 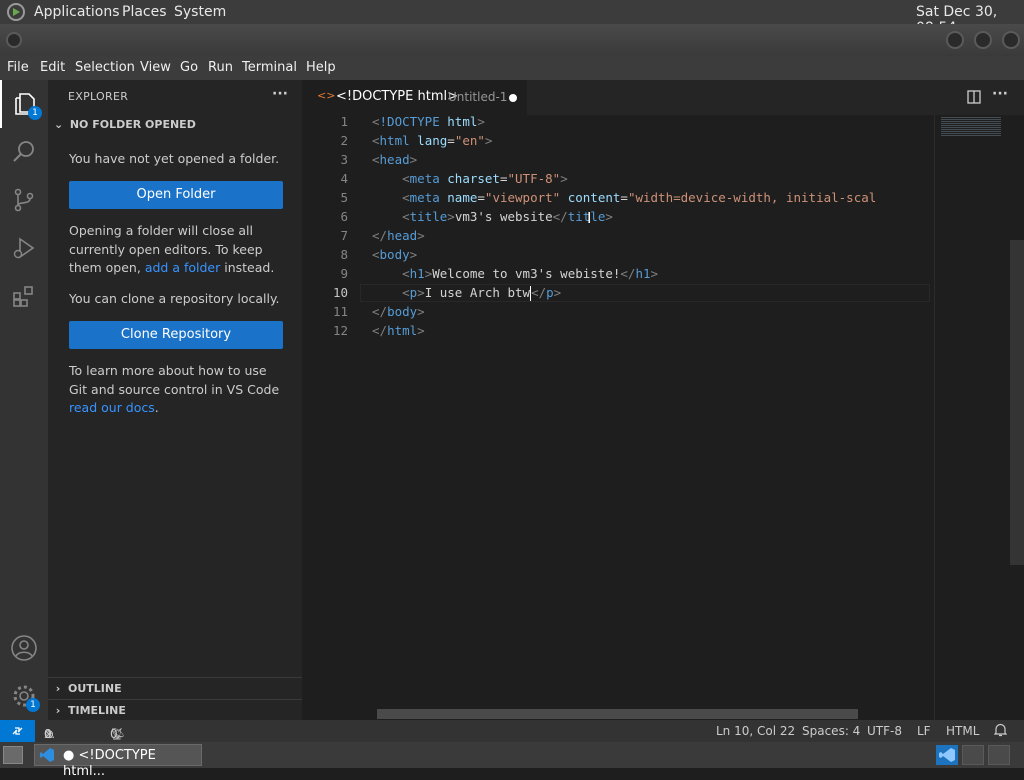 I want to click on run-debug-activity, so click(x=24, y=248).